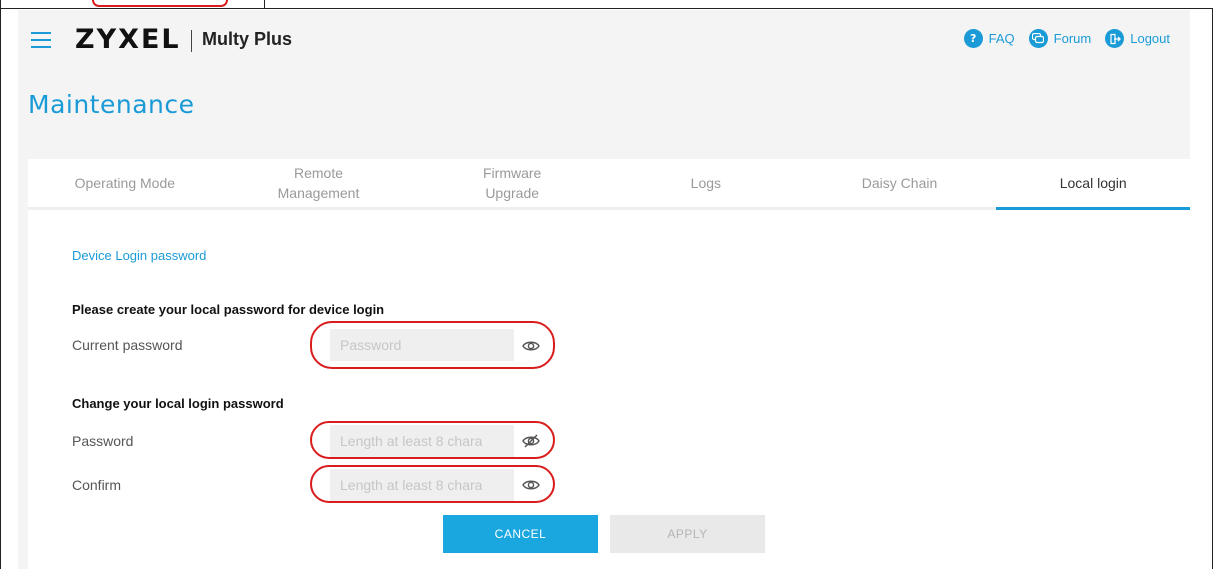 The image size is (1213, 569). What do you see at coordinates (422, 345) in the screenshot?
I see `current-password-input: Password` at bounding box center [422, 345].